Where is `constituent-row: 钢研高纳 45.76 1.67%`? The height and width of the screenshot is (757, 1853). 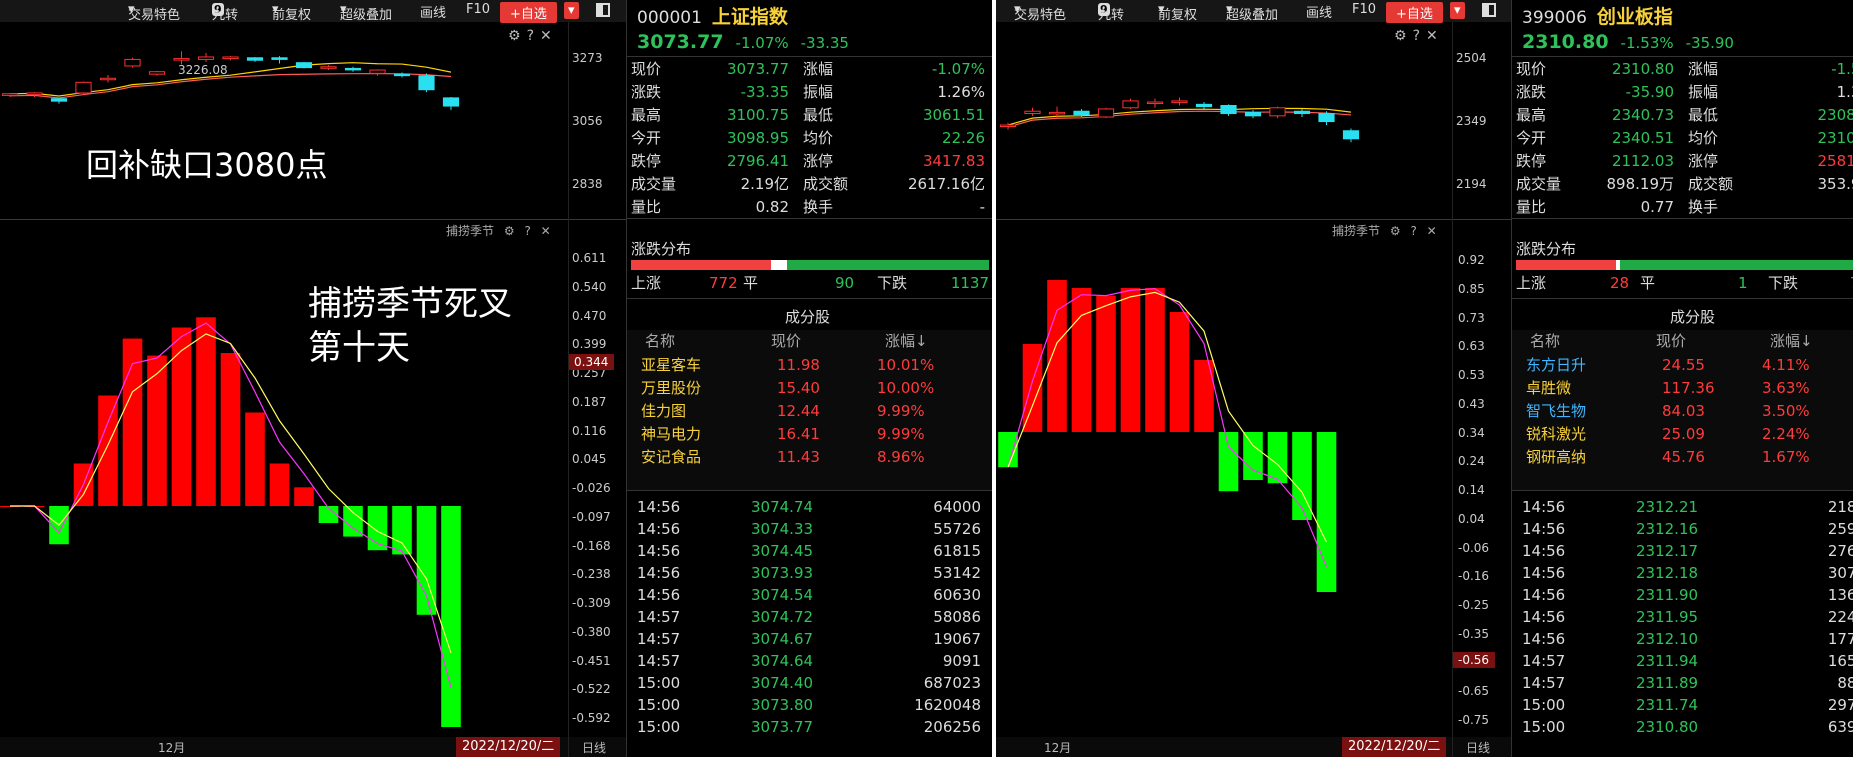 constituent-row: 钢研高纳 45.76 1.67% is located at coordinates (1682, 457).